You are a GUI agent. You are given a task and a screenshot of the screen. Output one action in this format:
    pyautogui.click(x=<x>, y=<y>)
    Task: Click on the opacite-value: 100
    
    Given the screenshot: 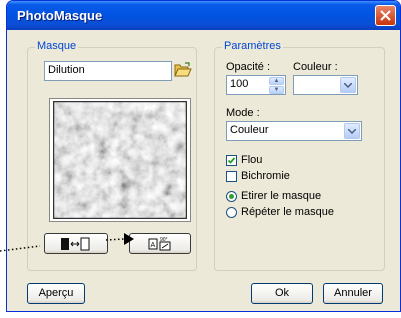 What is the action you would take?
    pyautogui.click(x=239, y=84)
    